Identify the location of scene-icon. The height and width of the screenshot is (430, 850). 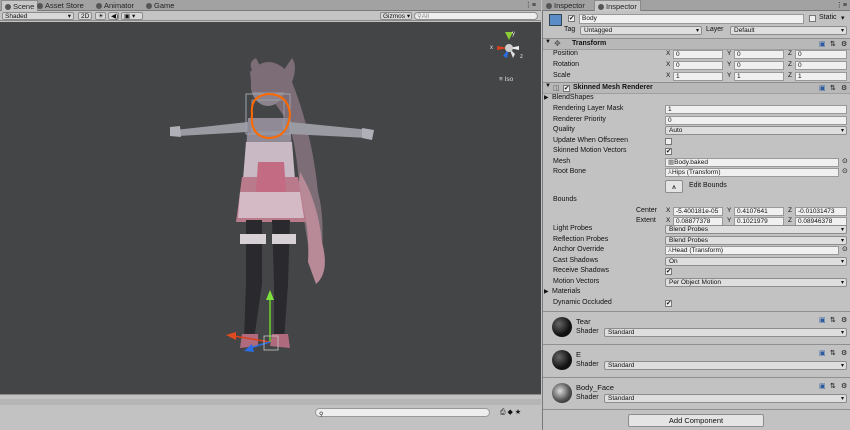
(8, 7).